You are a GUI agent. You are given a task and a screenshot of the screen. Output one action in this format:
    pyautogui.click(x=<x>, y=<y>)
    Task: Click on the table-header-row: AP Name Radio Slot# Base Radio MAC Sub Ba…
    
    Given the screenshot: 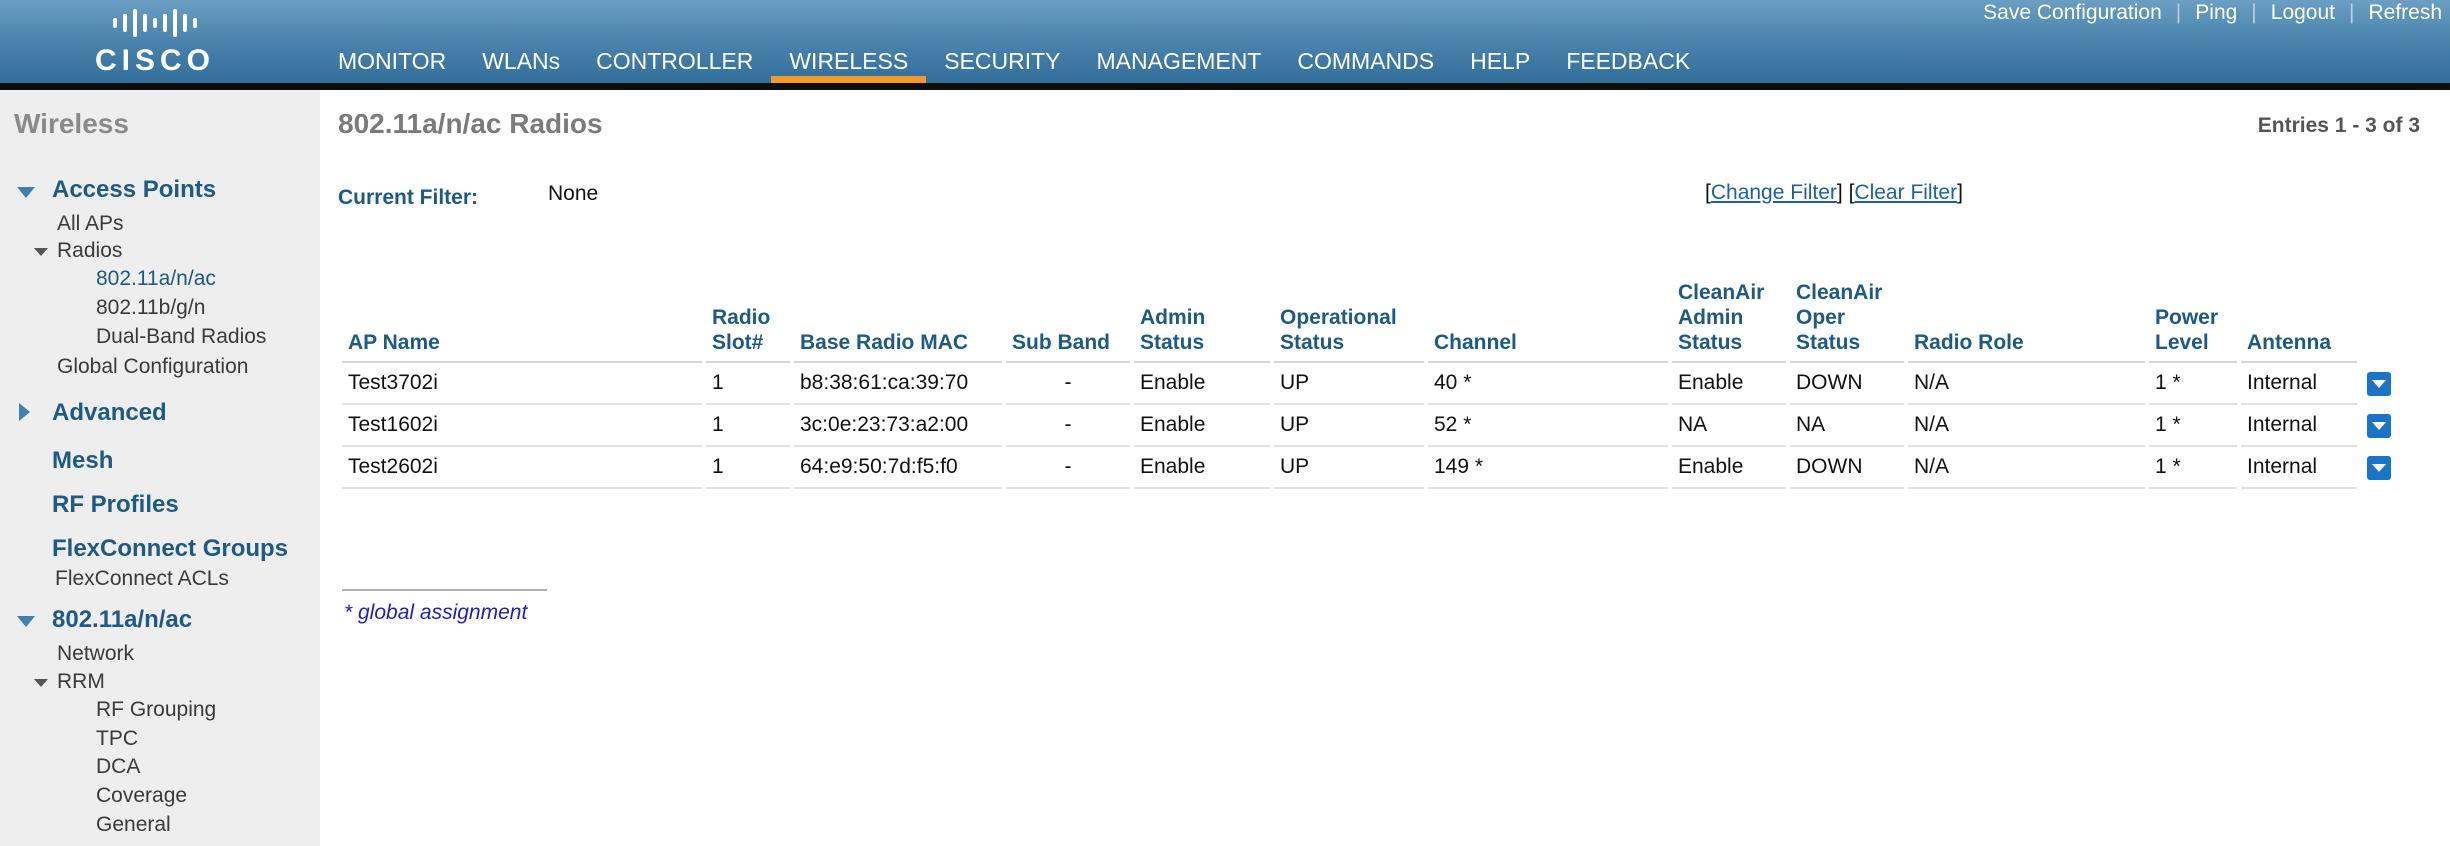 What is the action you would take?
    pyautogui.click(x=1369, y=321)
    